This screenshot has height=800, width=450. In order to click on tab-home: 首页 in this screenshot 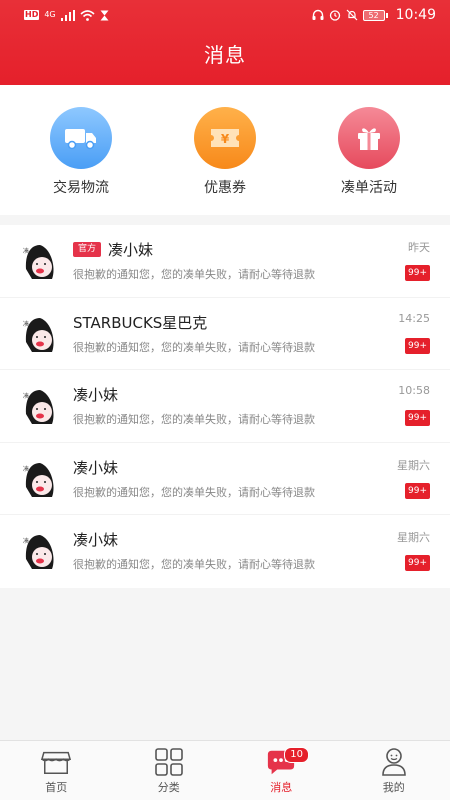, I will do `click(56, 770)`.